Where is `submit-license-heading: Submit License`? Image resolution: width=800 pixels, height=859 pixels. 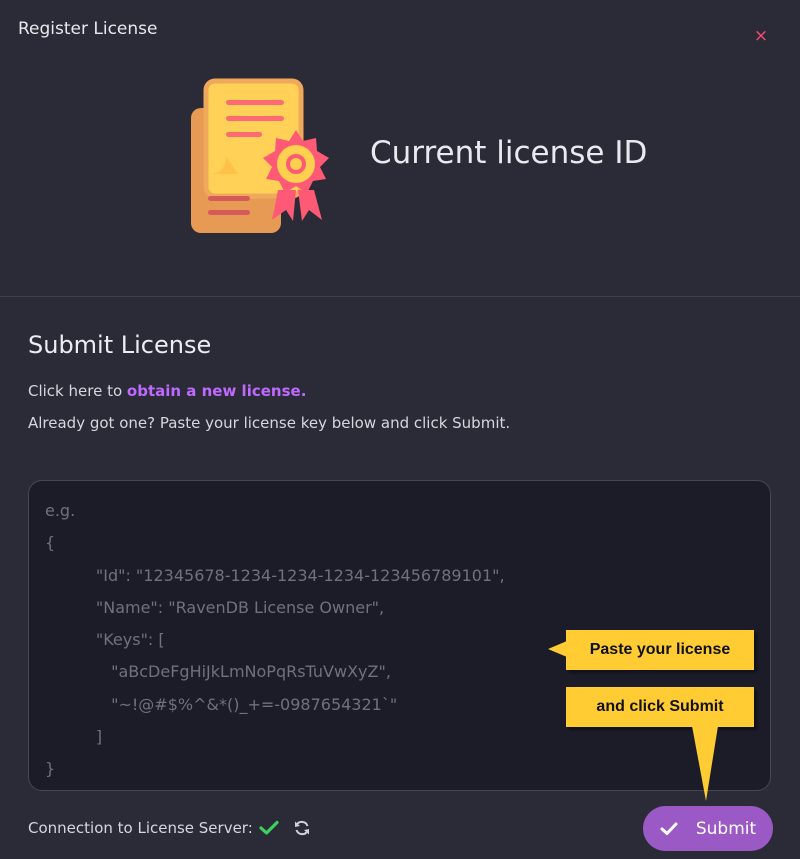
submit-license-heading: Submit License is located at coordinates (120, 345).